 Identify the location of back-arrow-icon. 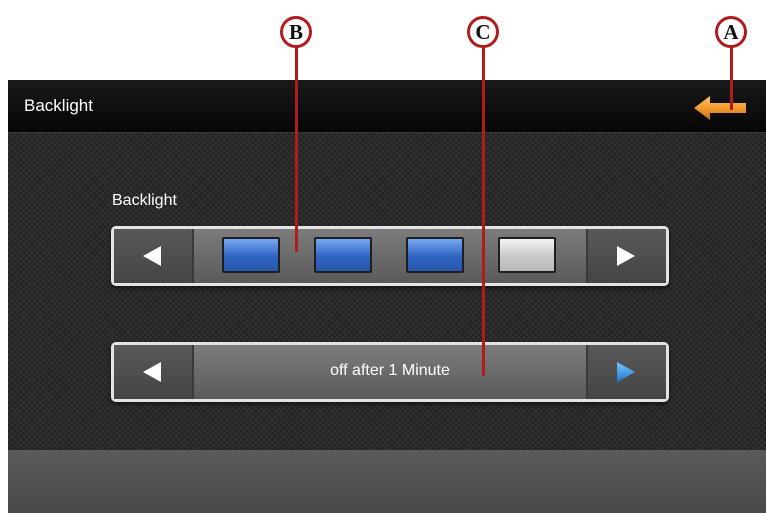
(720, 108).